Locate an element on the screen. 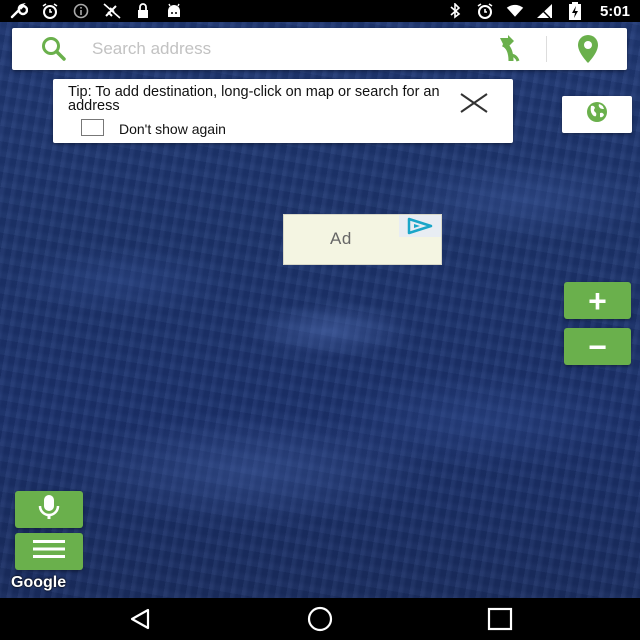 The image size is (640, 640). google-attribution: Google is located at coordinates (39, 582).